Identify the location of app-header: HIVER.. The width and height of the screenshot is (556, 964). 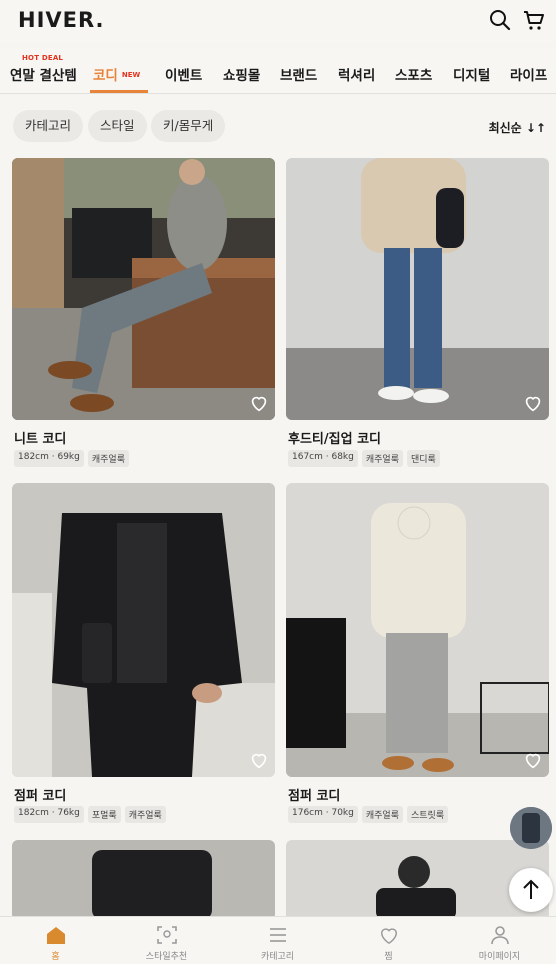
(278, 21).